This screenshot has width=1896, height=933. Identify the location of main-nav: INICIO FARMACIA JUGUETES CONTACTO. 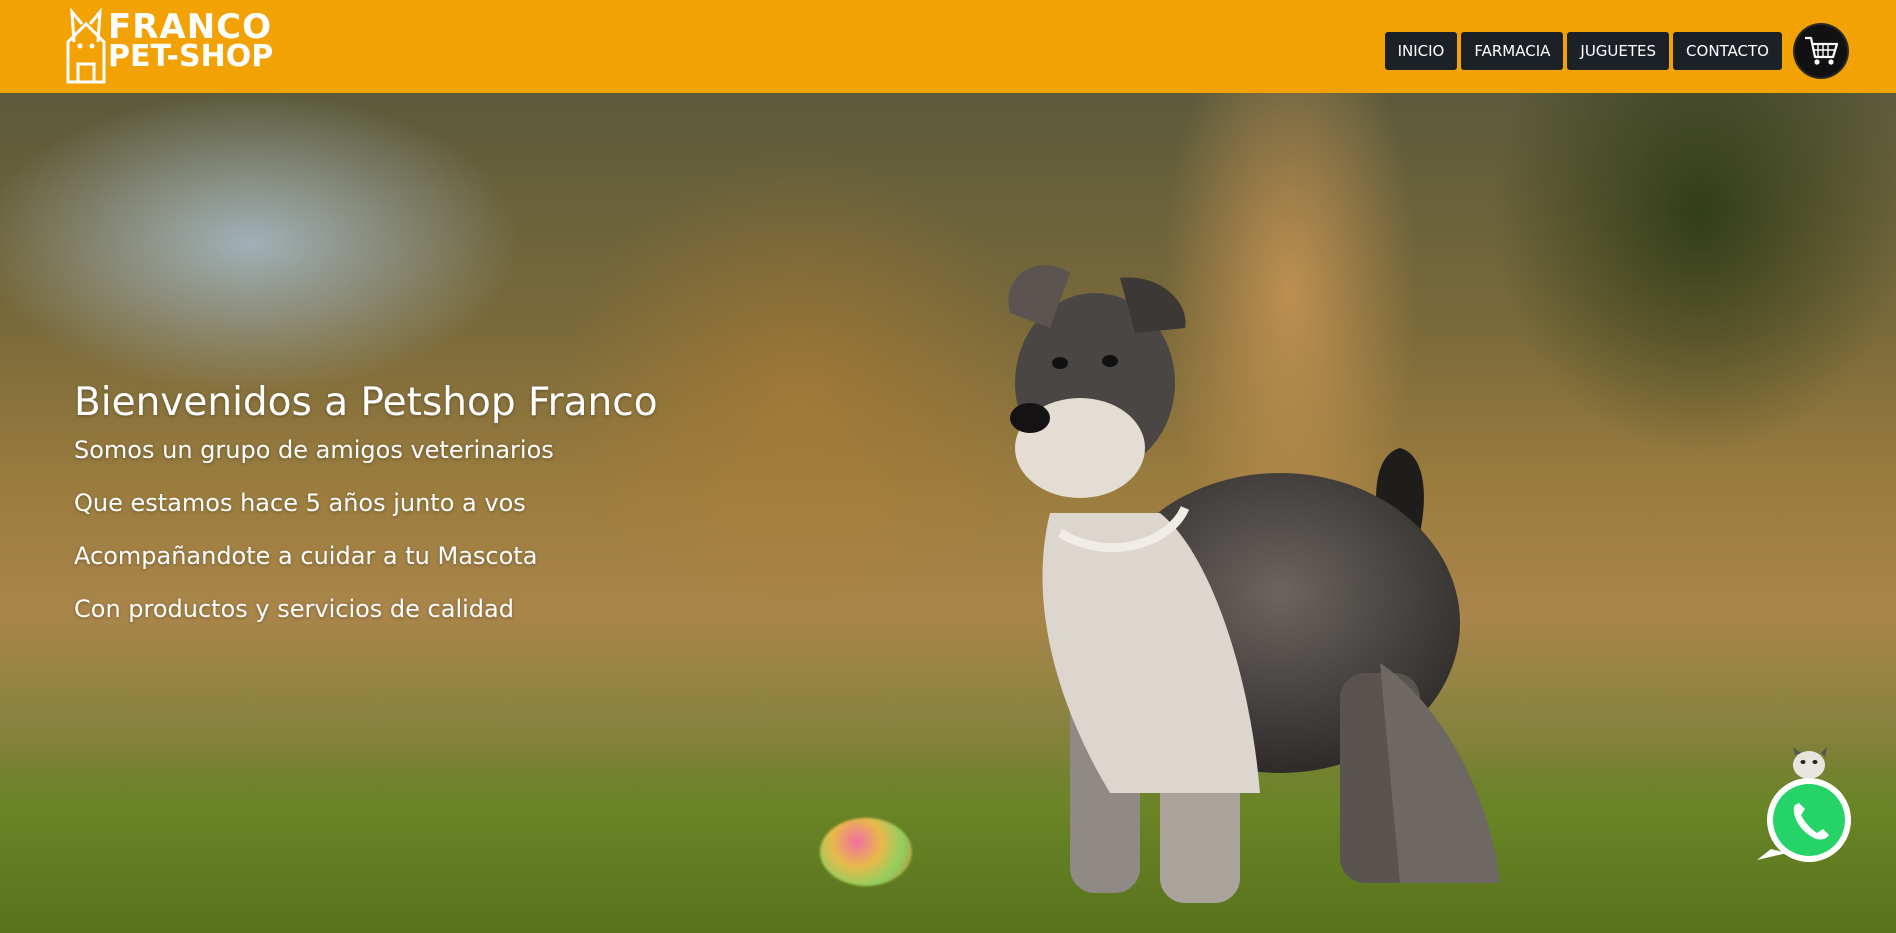
(1583, 51).